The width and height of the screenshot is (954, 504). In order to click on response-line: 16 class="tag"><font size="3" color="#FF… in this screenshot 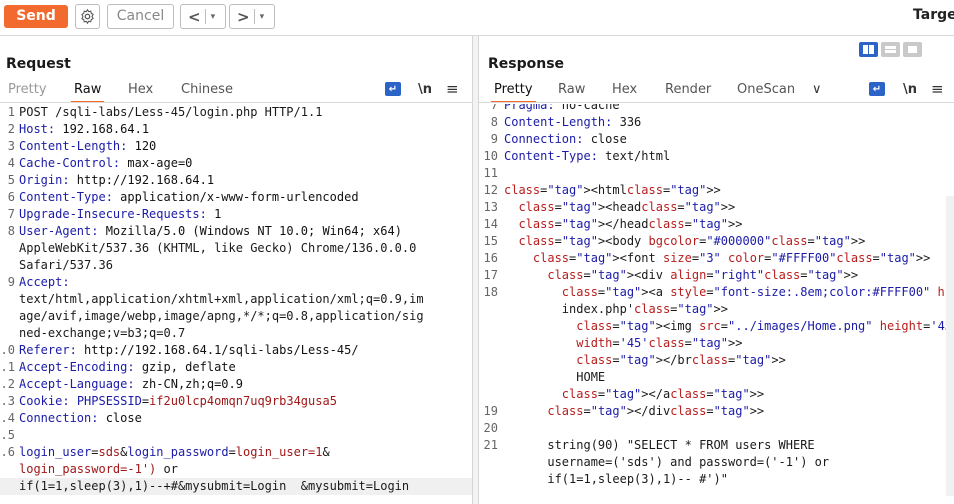, I will do `click(716, 258)`.